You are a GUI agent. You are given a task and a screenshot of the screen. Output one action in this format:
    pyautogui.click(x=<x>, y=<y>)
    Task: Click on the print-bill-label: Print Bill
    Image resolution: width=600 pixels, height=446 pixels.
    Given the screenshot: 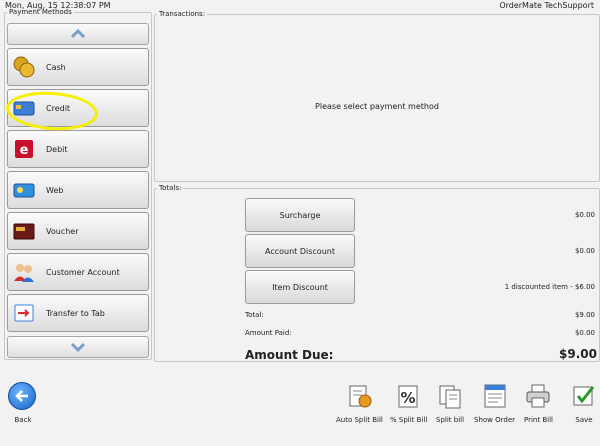 What is the action you would take?
    pyautogui.click(x=538, y=420)
    